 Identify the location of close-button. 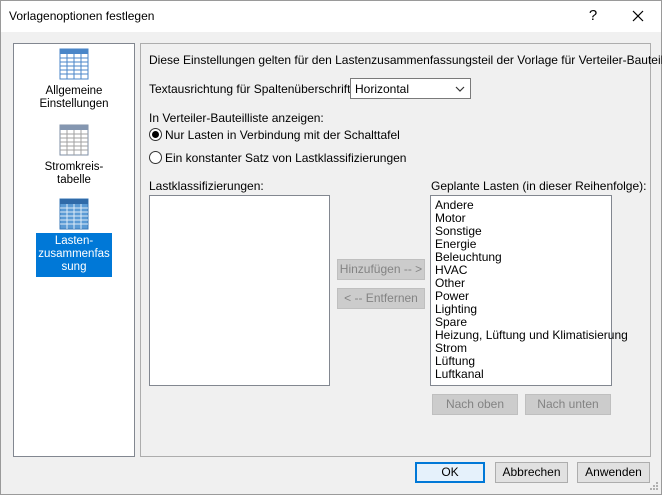
(638, 16).